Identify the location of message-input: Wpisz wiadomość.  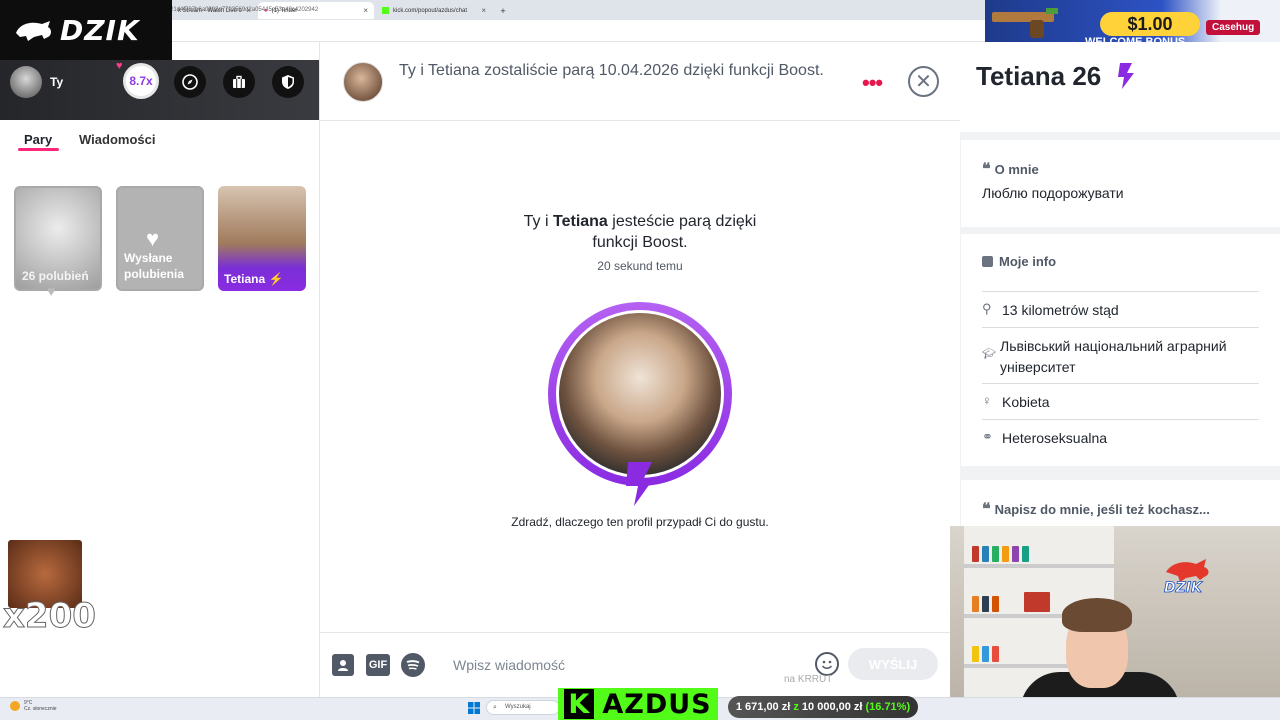
(509, 665).